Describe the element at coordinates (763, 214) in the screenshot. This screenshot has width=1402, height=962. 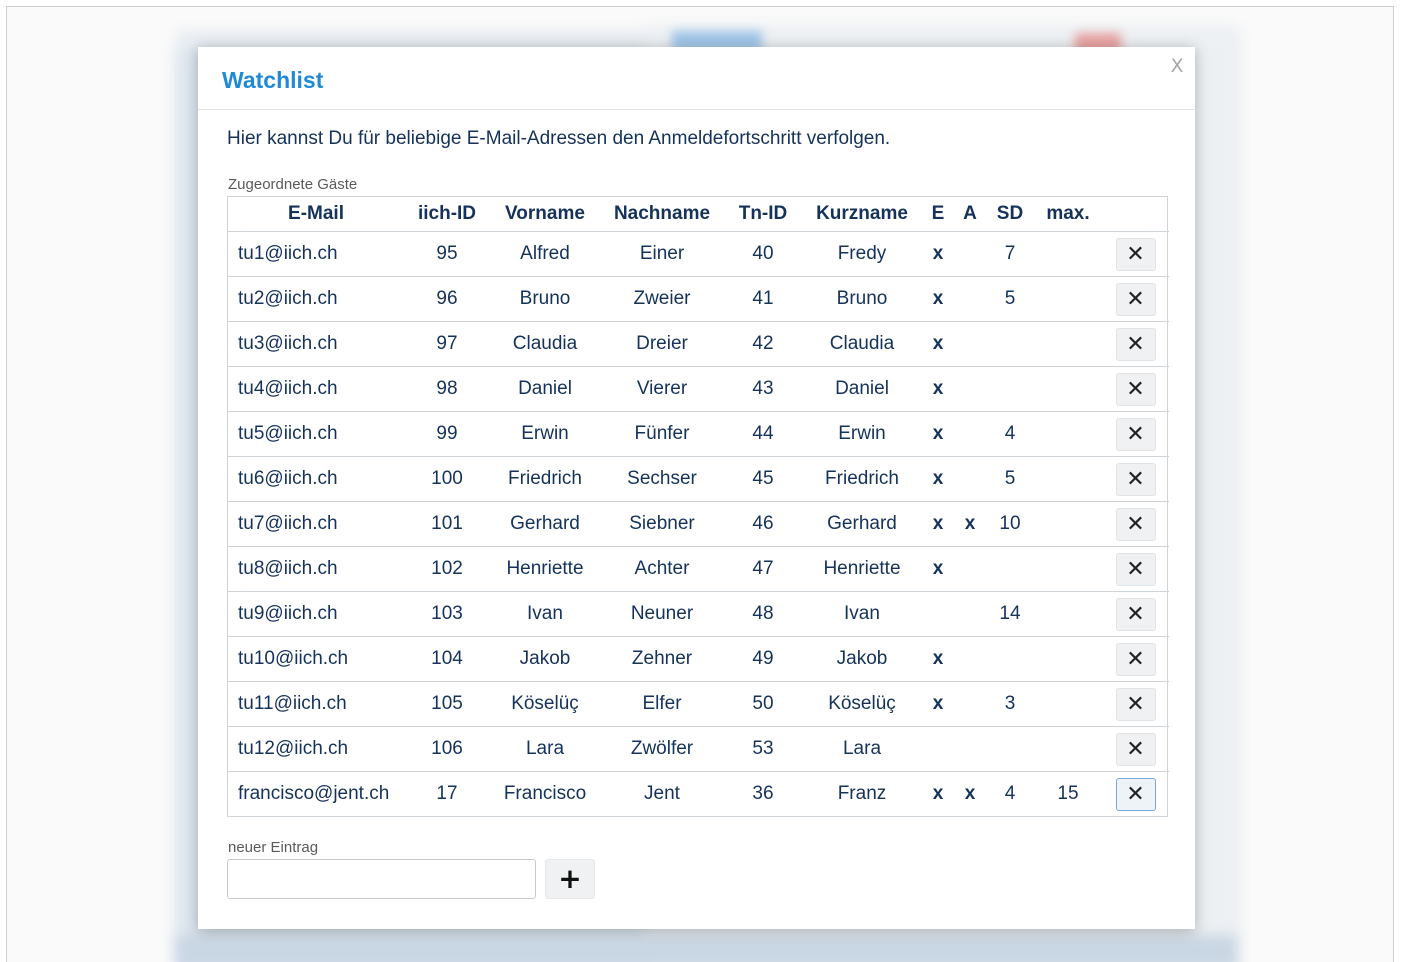
I see `header-tn-id: Tn-ID` at that location.